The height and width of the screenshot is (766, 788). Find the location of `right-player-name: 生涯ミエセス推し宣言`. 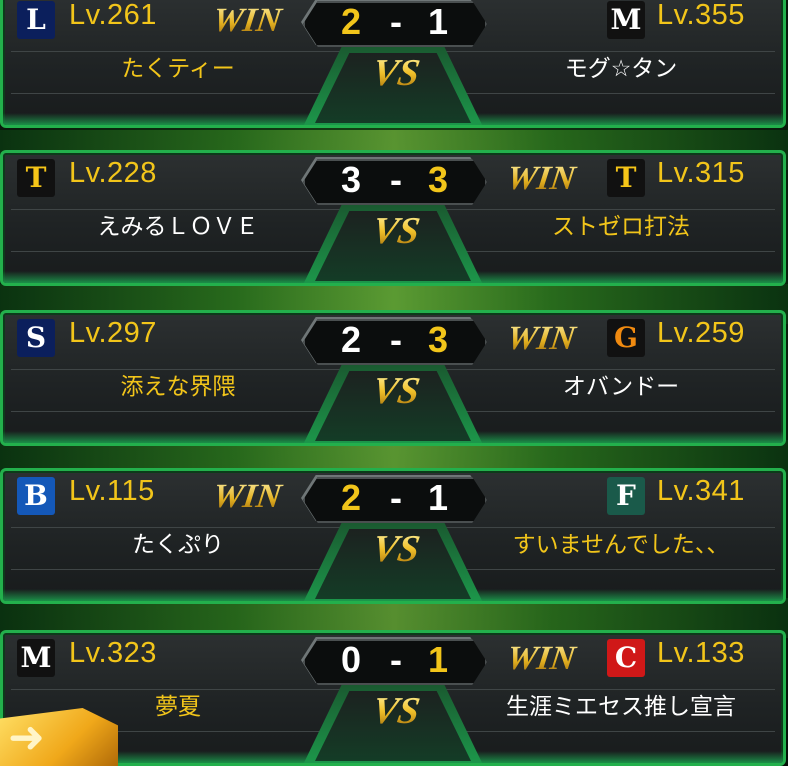

right-player-name: 生涯ミエセス推し宣言 is located at coordinates (621, 707).